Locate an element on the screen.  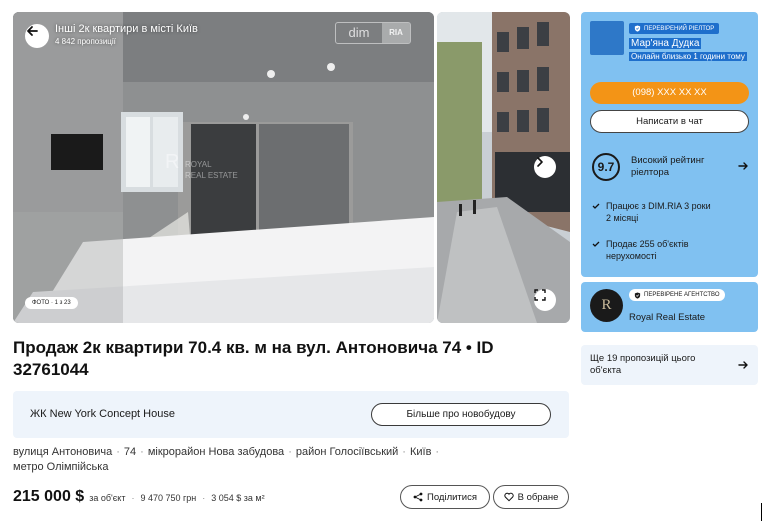
price-uah: 9 470 750 грн is located at coordinates (168, 498).